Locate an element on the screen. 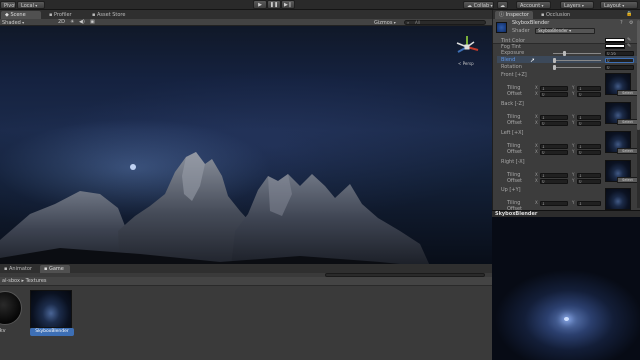  services-button: ☁ is located at coordinates (502, 5).